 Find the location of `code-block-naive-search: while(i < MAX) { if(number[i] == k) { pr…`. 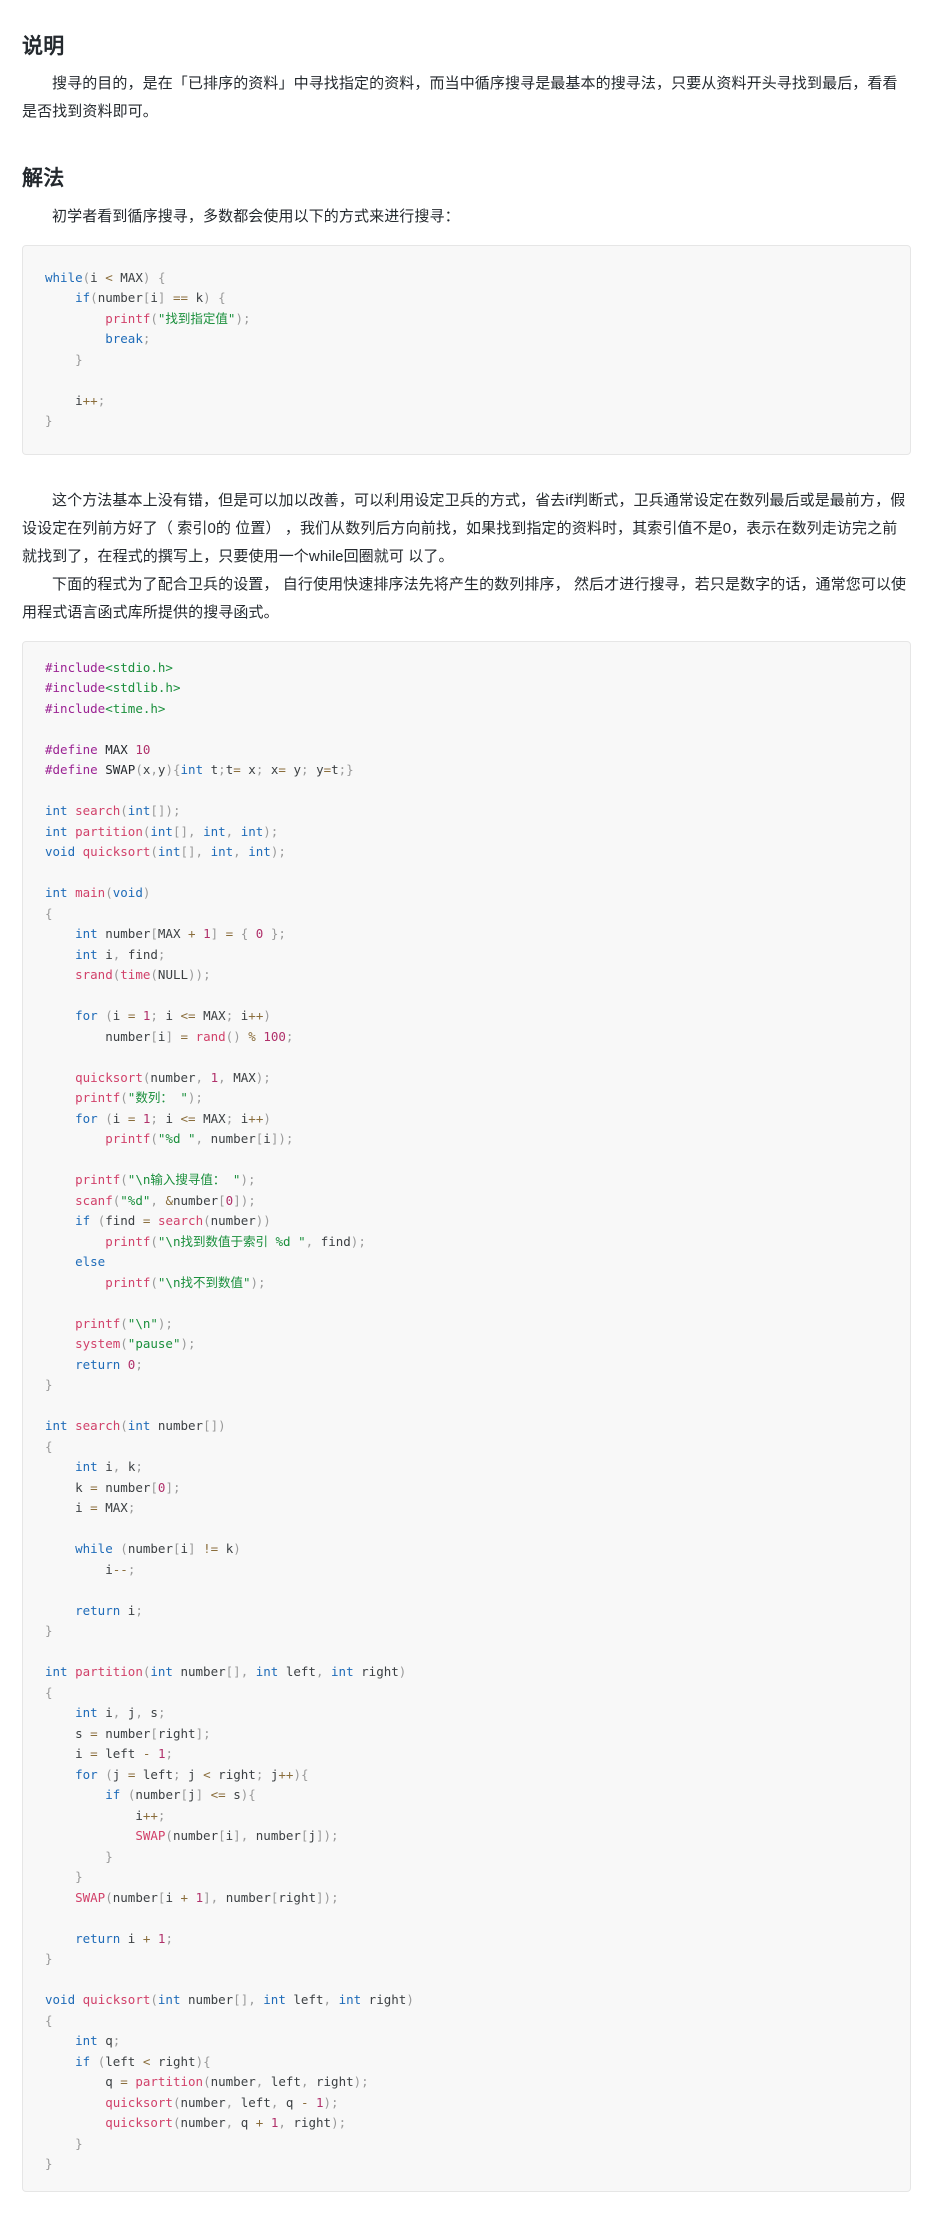

code-block-naive-search: while(i < MAX) { if(number[i] == k) { pr… is located at coordinates (466, 349).